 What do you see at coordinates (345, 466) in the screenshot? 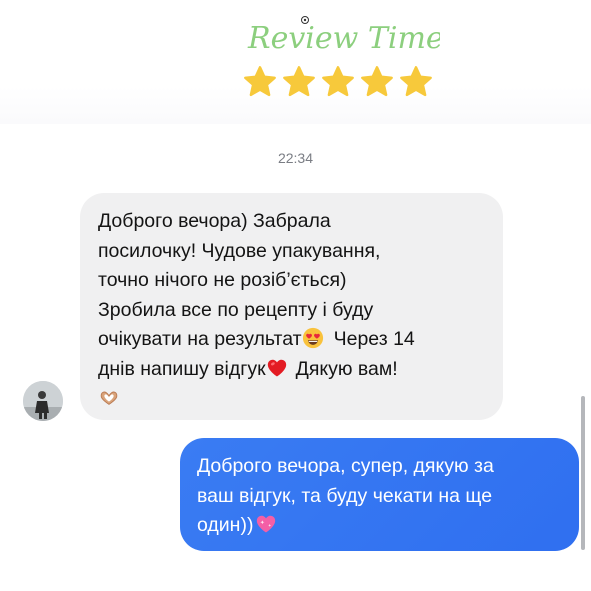
I see `message-line: Доброго вечора, супер, дякую за` at bounding box center [345, 466].